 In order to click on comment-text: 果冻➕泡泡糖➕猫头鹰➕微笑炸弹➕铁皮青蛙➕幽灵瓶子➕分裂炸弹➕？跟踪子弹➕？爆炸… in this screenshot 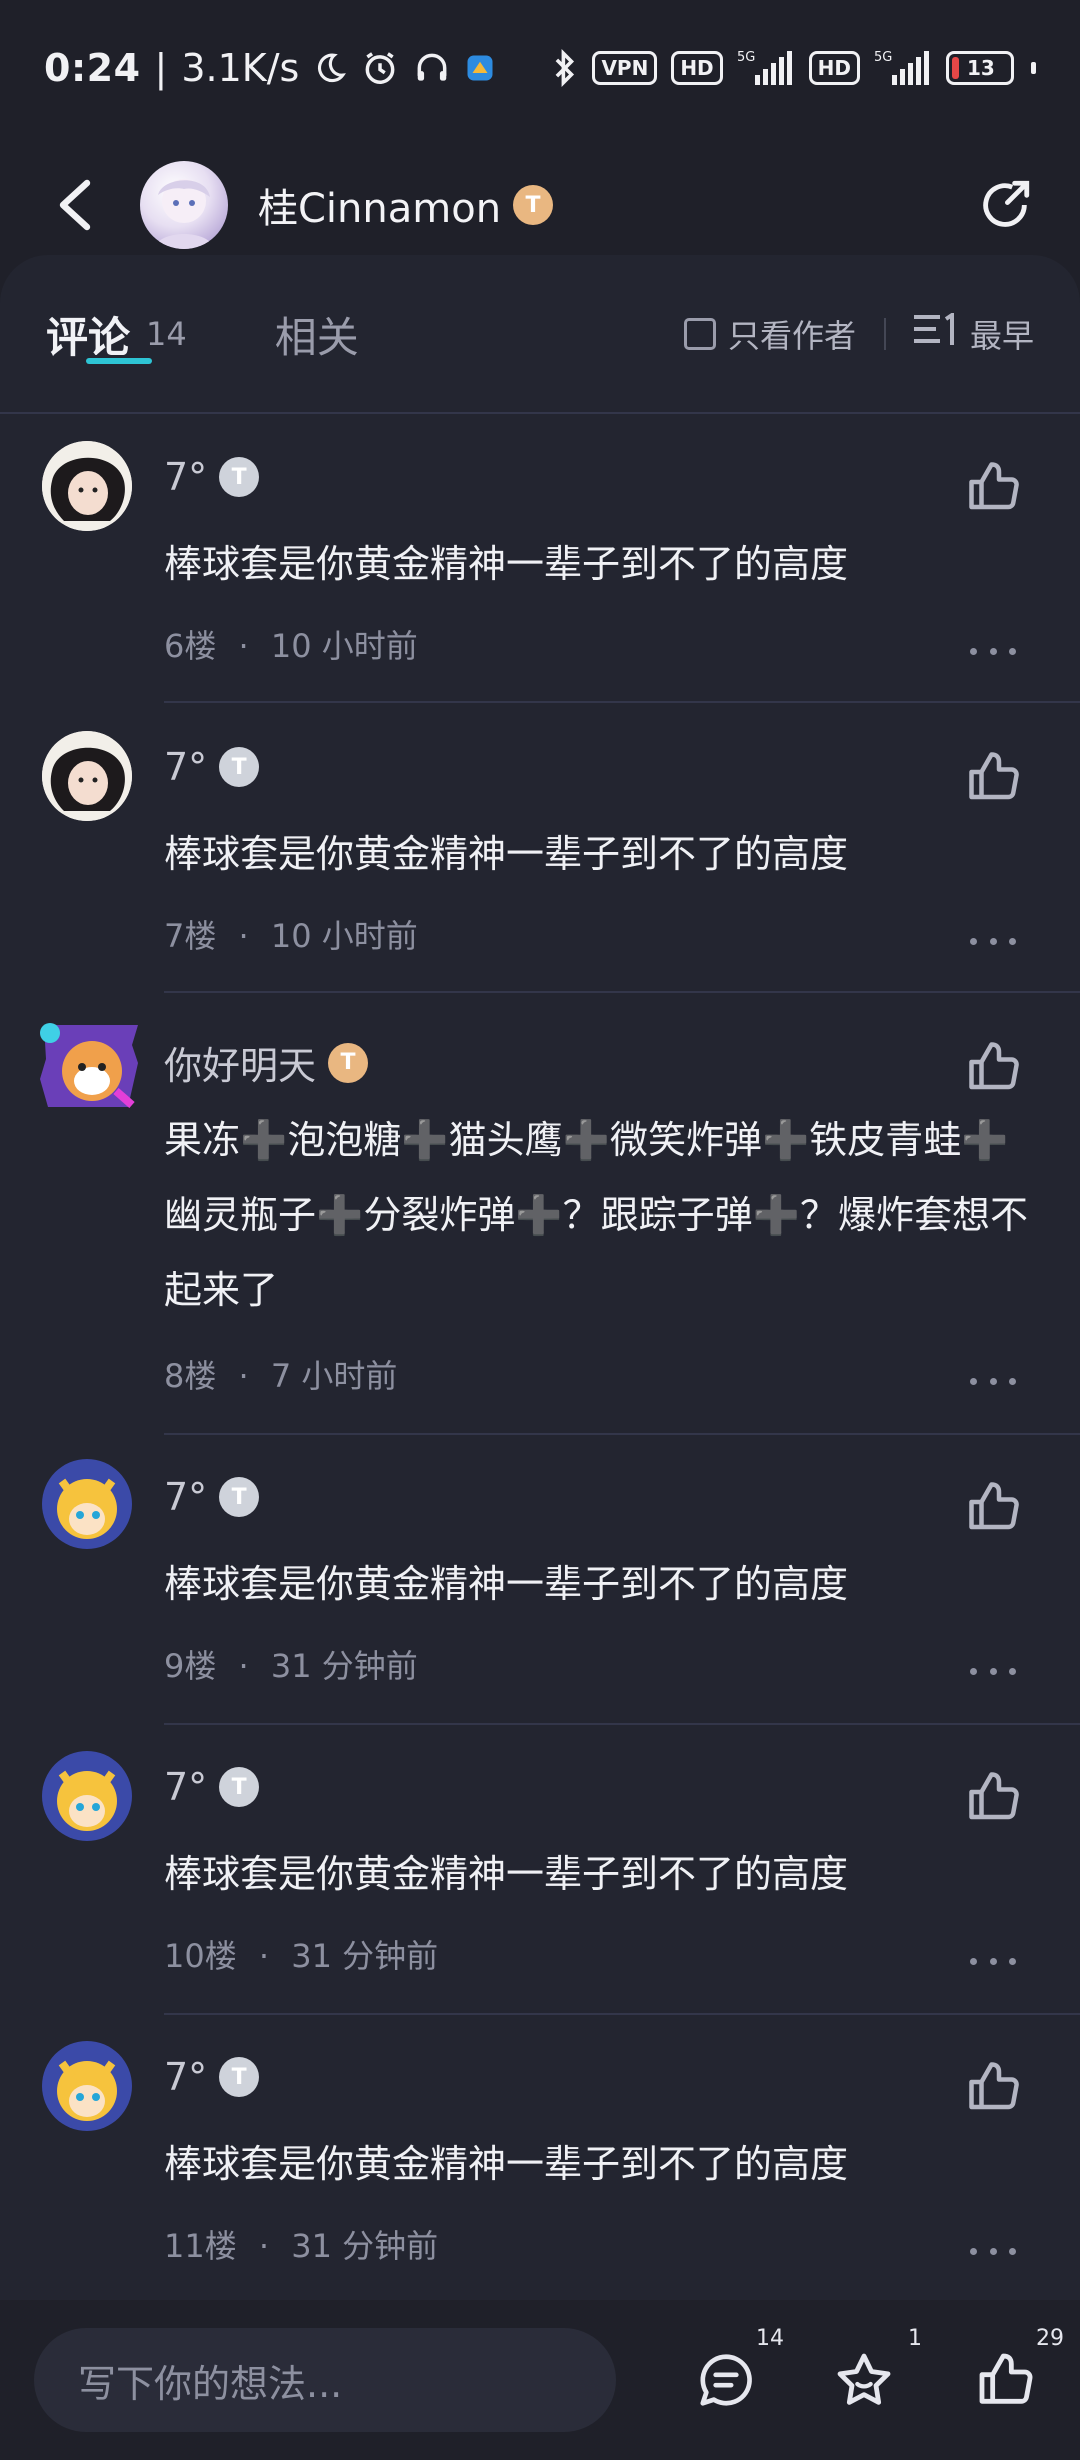, I will do `click(596, 1215)`.